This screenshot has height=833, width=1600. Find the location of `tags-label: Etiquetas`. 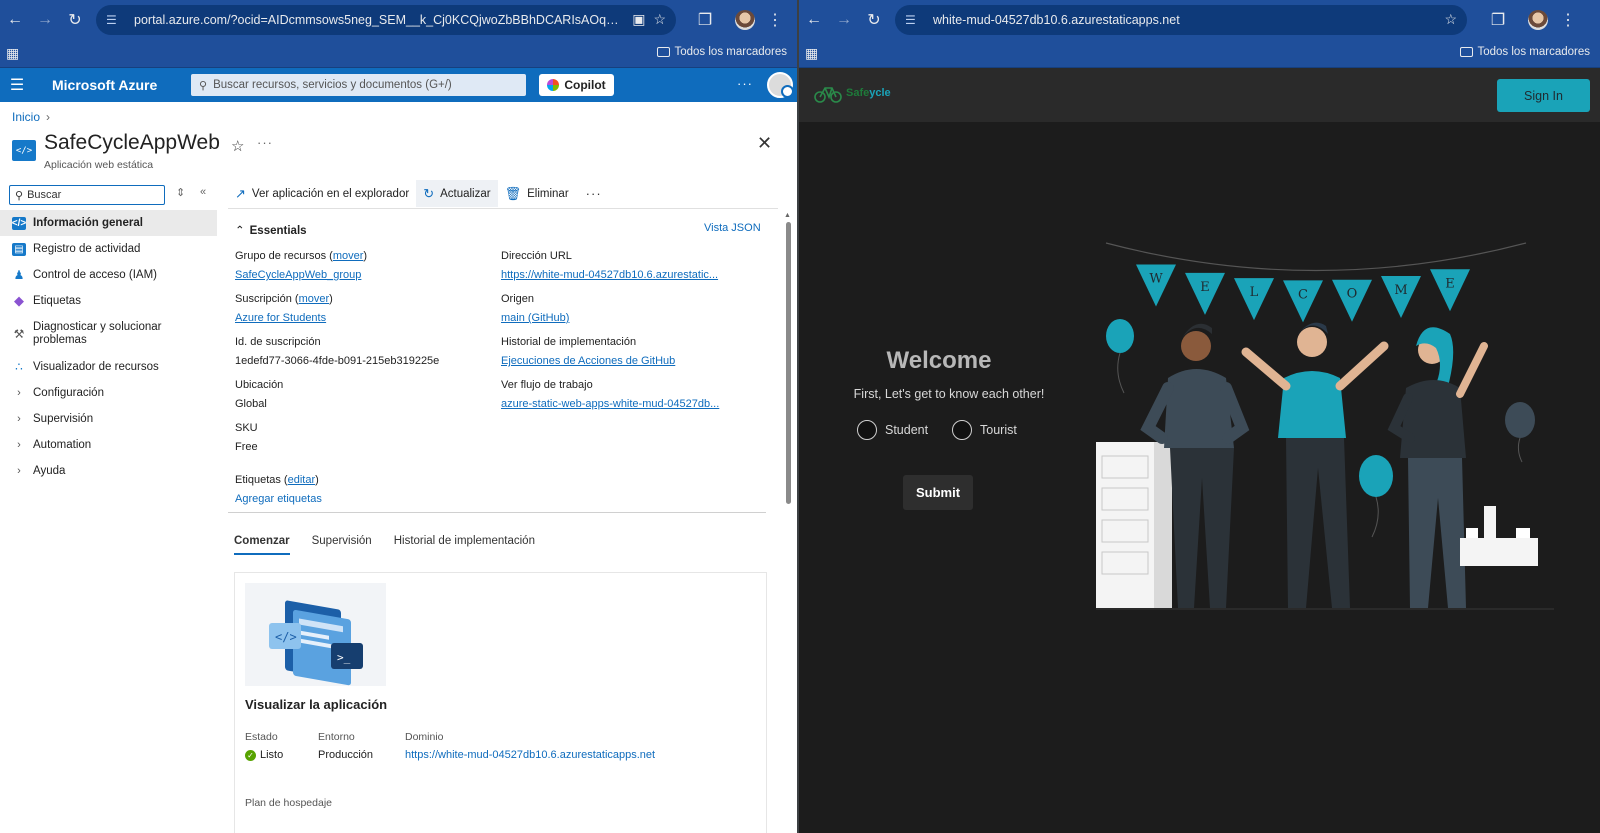

tags-label: Etiquetas is located at coordinates (258, 480).